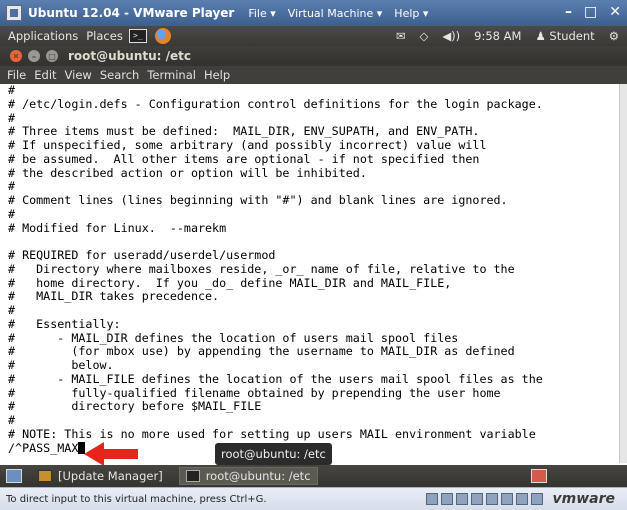  I want to click on clock: 9:58 AM, so click(497, 36).